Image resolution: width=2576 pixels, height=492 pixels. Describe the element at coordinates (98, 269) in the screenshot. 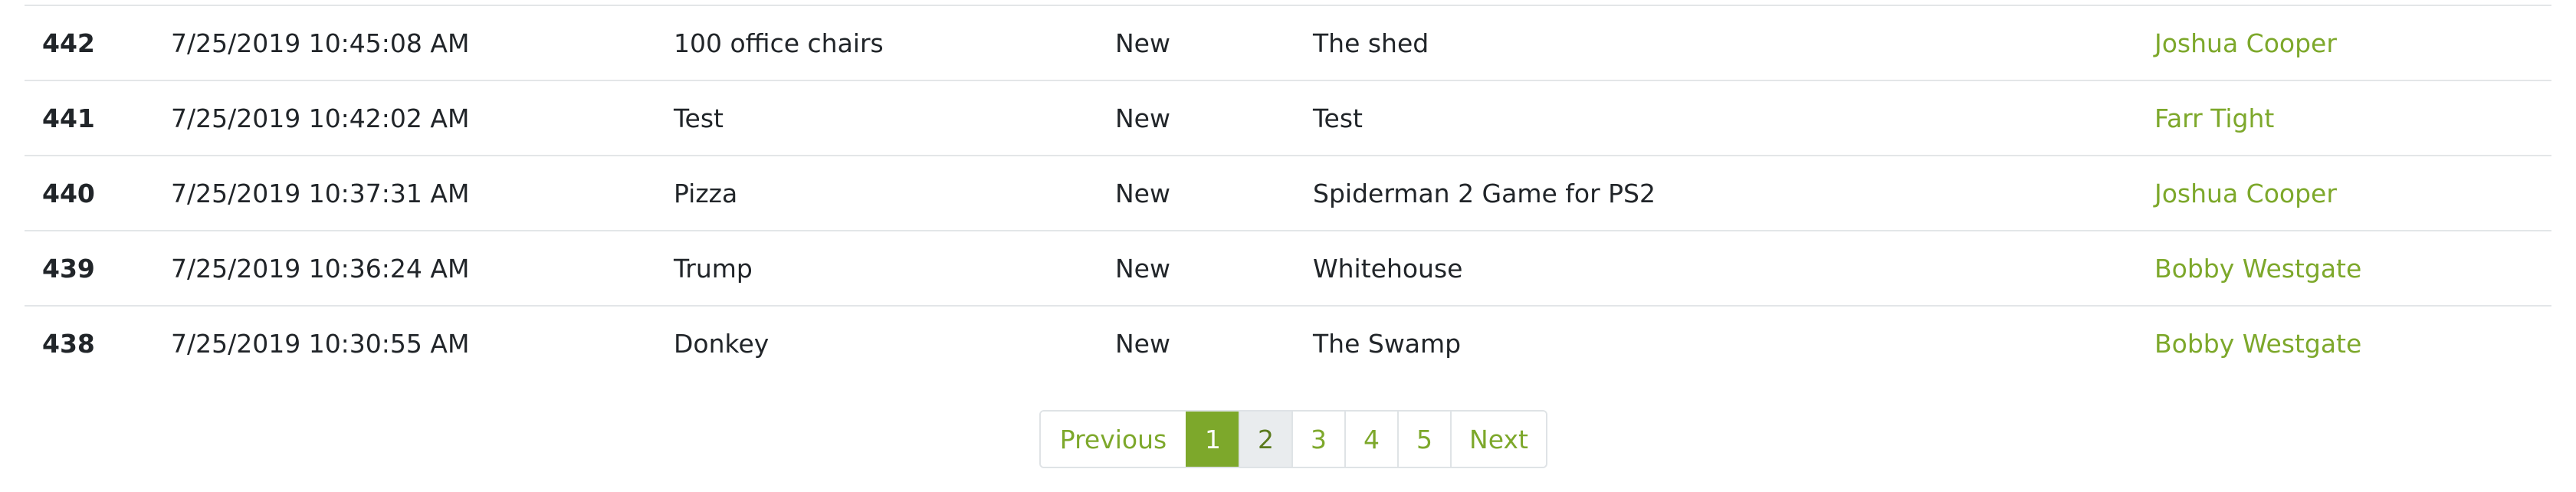

I see `order-id: 439` at that location.